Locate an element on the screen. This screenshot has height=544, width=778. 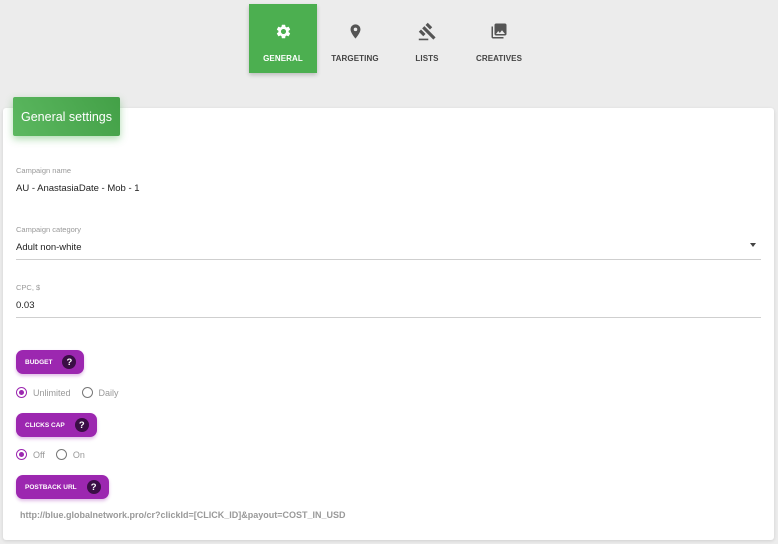
budget-radio-group: Unlimited Daily is located at coordinates (73, 392).